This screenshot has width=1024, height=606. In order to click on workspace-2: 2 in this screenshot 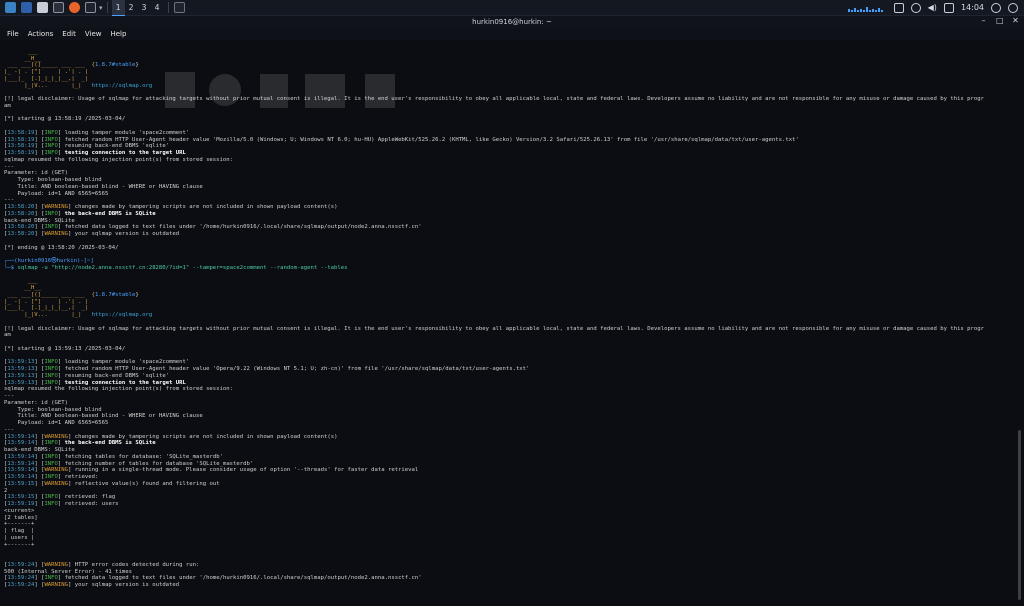, I will do `click(131, 8)`.